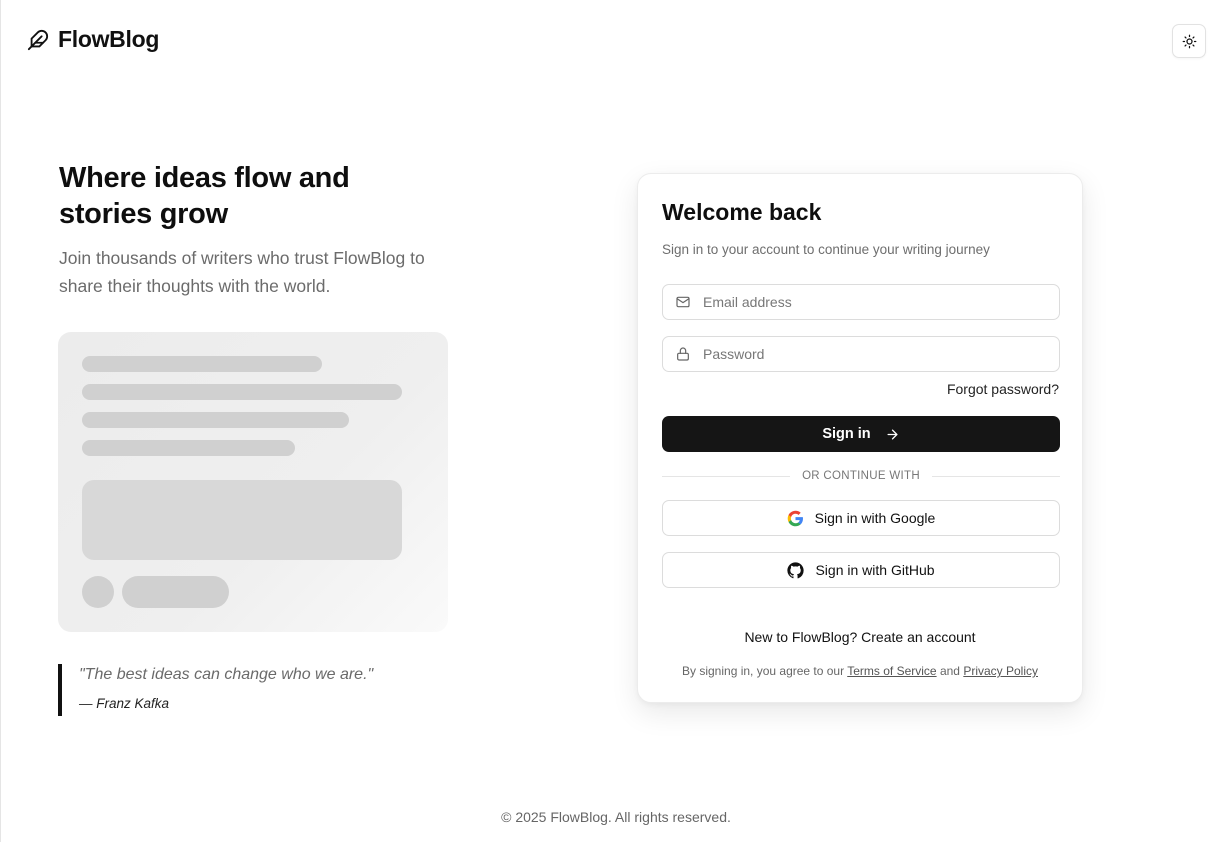 This screenshot has width=1230, height=842. Describe the element at coordinates (891, 671) in the screenshot. I see `terms-link: Terms of Service` at that location.